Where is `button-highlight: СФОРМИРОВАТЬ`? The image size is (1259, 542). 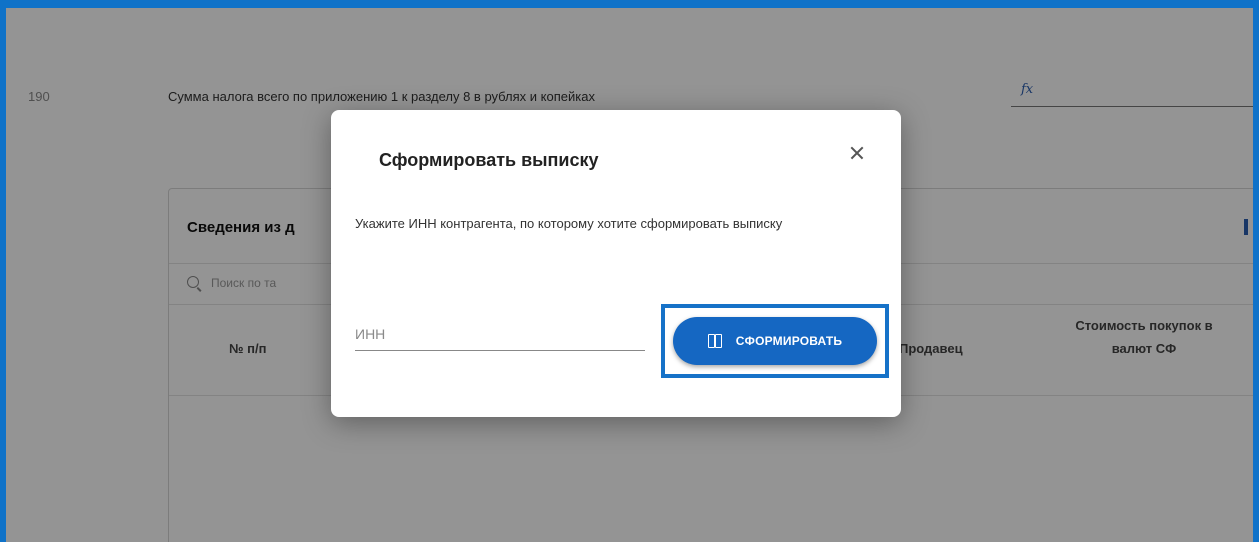 button-highlight: СФОРМИРОВАТЬ is located at coordinates (775, 341).